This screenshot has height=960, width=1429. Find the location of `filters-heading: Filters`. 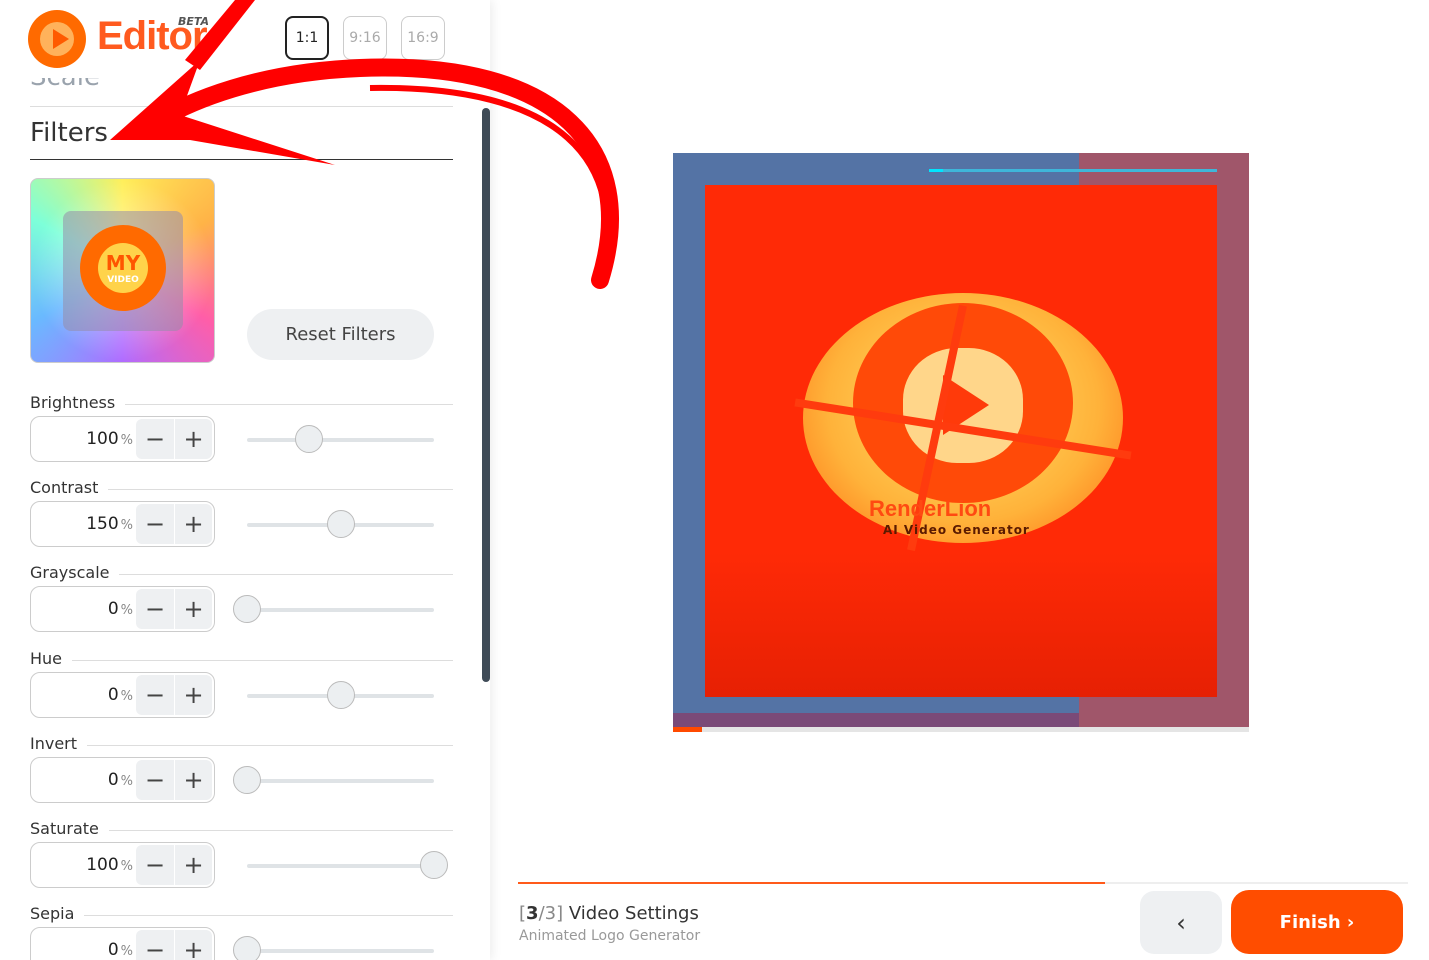

filters-heading: Filters is located at coordinates (69, 133).